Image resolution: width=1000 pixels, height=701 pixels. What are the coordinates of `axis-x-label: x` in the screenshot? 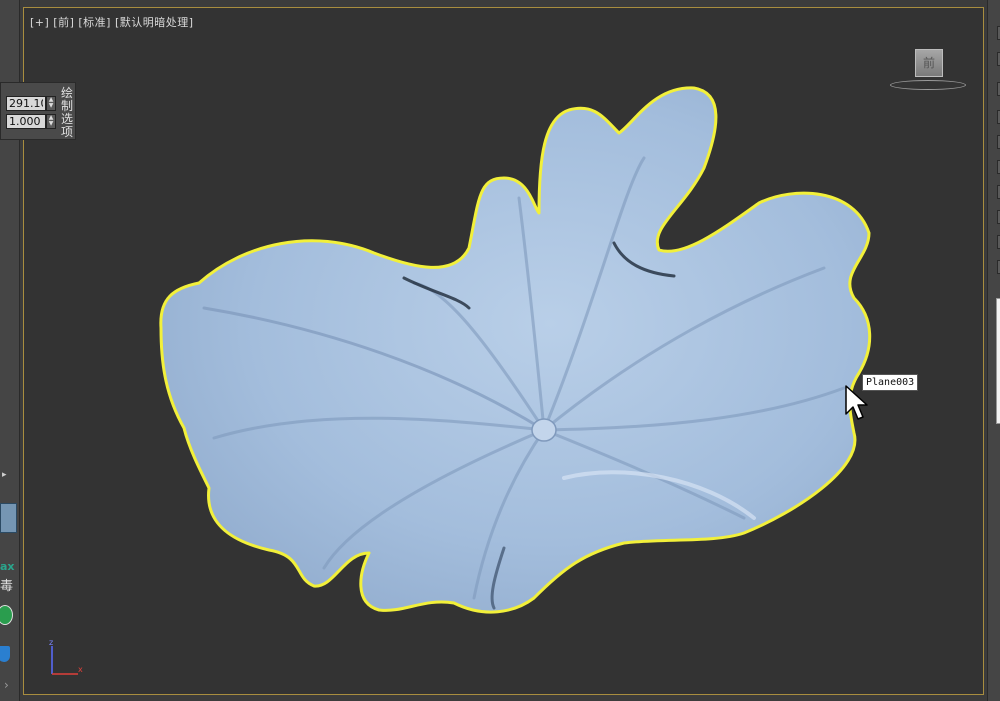 It's located at (80, 669).